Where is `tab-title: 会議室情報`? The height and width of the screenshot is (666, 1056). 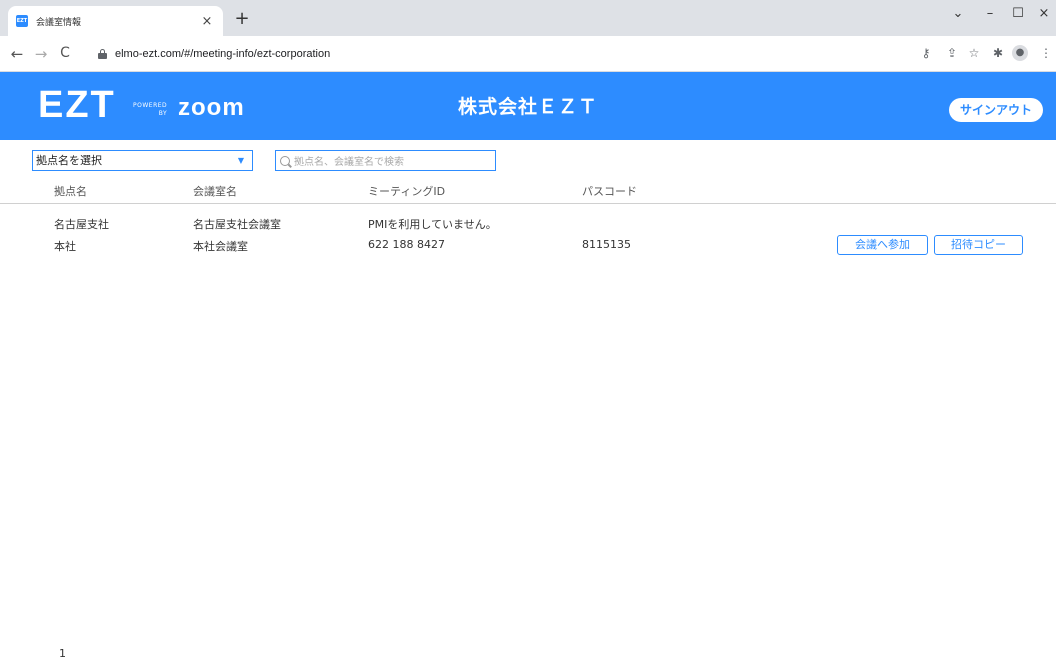 tab-title: 会議室情報 is located at coordinates (59, 22).